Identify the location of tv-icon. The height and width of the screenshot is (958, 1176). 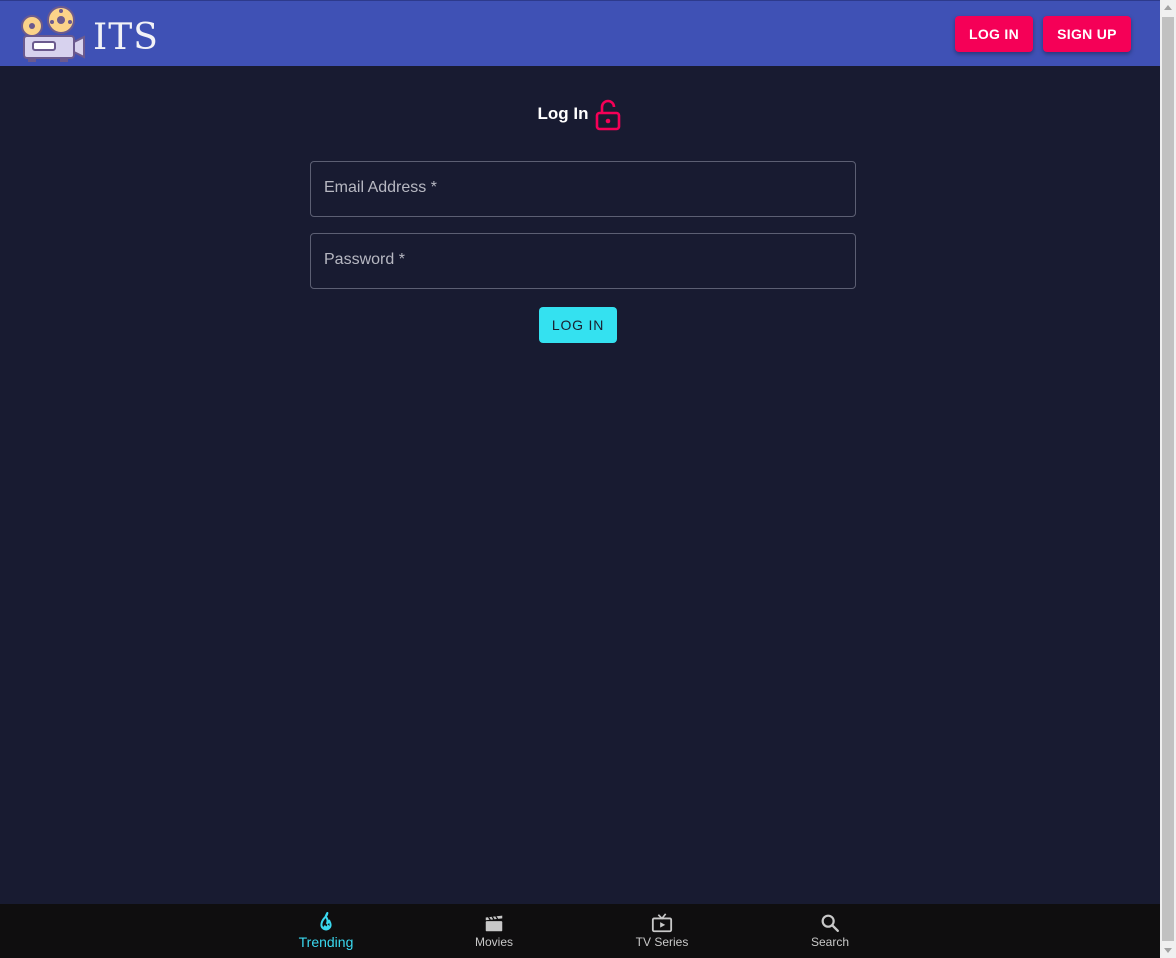
(662, 923).